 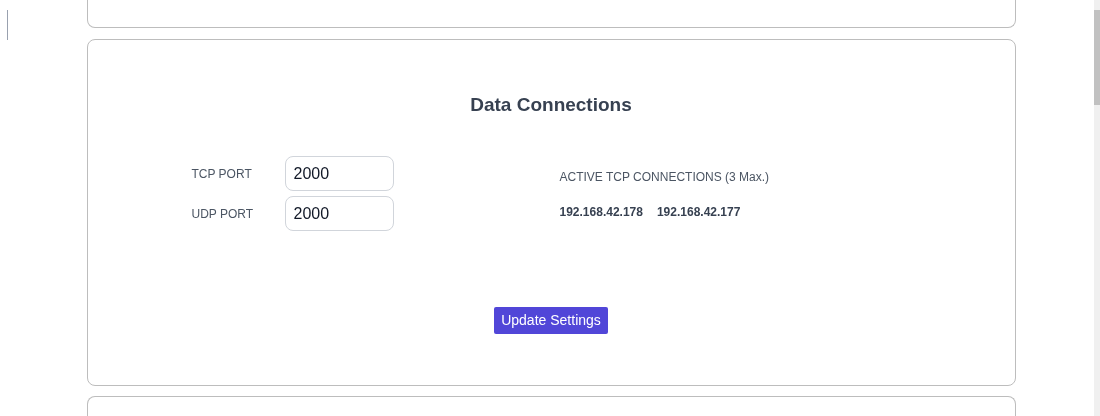 What do you see at coordinates (664, 178) in the screenshot?
I see `connections-heading: ACTIVE TCP CONNECTIONS (3 Max.)` at bounding box center [664, 178].